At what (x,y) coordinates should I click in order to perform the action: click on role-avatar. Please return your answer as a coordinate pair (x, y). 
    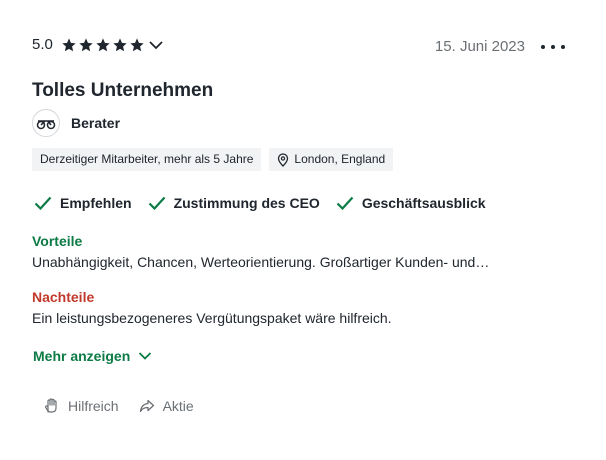
    Looking at the image, I should click on (46, 123).